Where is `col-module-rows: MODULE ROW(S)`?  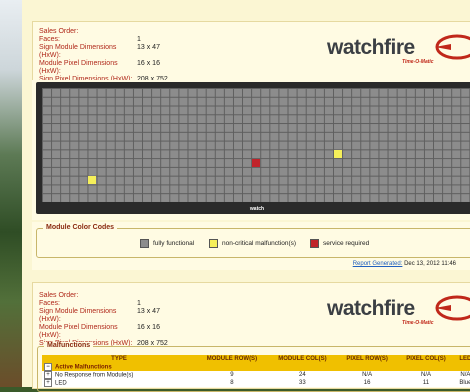
col-module-rows: MODULE ROW(S) is located at coordinates (232, 359).